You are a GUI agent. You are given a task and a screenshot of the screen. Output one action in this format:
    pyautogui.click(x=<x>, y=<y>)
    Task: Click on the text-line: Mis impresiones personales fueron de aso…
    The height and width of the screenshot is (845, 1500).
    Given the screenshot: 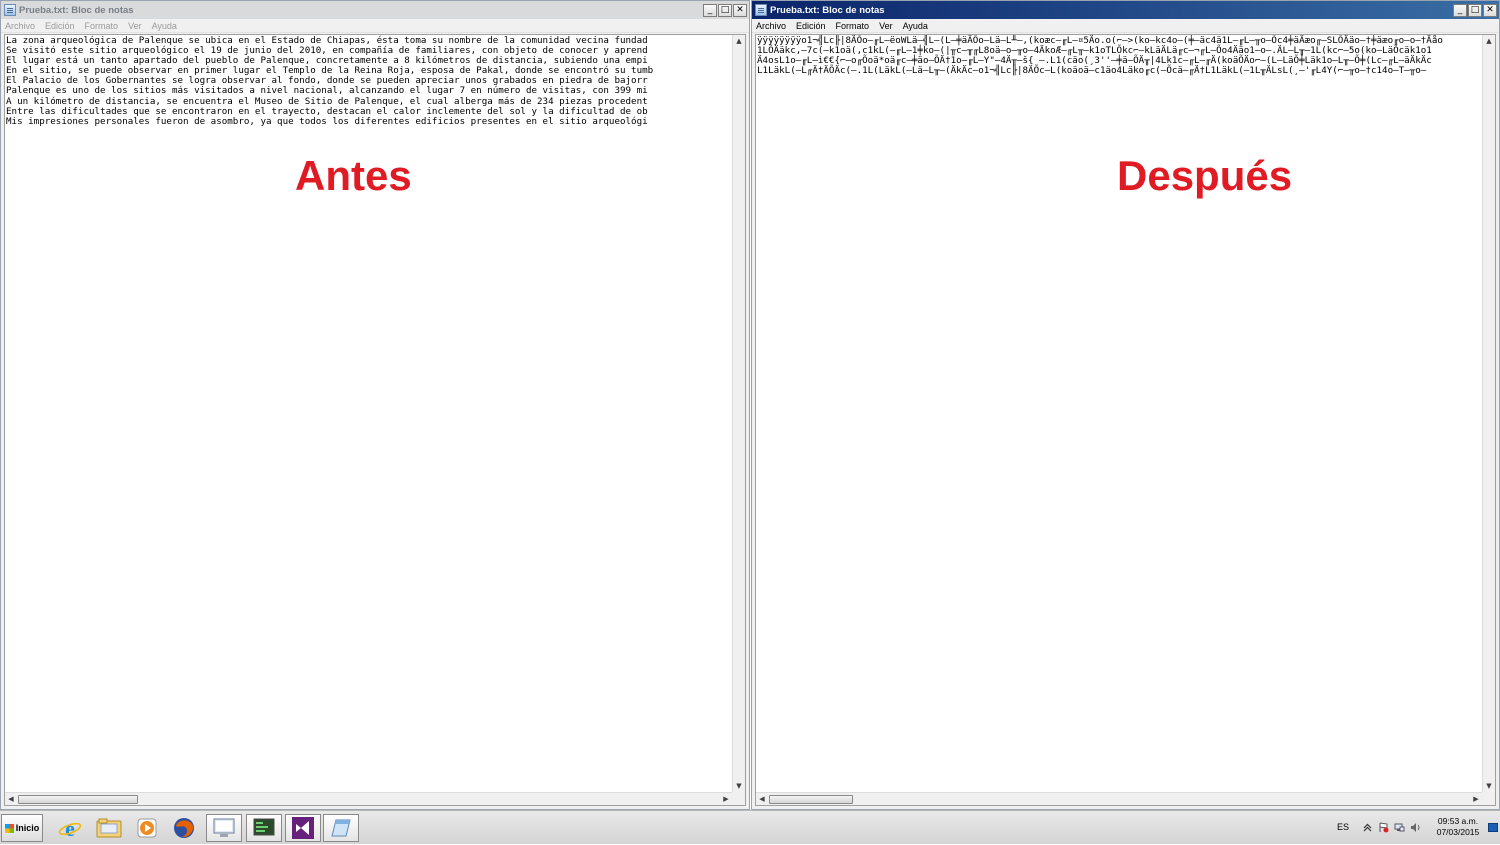 What is the action you would take?
    pyautogui.click(x=327, y=121)
    